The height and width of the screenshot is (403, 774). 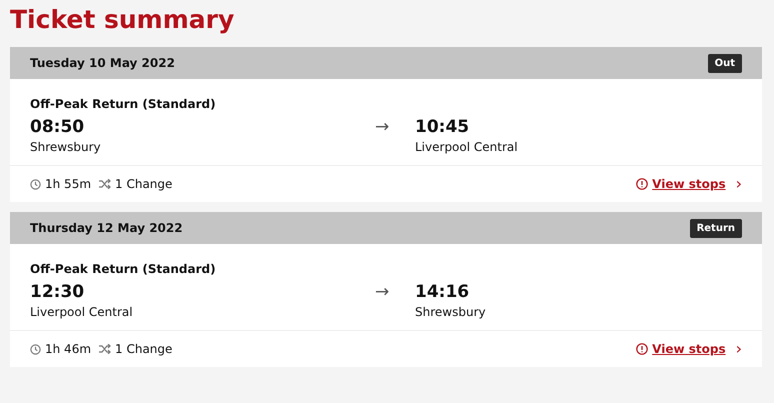 What do you see at coordinates (442, 127) in the screenshot?
I see `arrival-time: 10:45` at bounding box center [442, 127].